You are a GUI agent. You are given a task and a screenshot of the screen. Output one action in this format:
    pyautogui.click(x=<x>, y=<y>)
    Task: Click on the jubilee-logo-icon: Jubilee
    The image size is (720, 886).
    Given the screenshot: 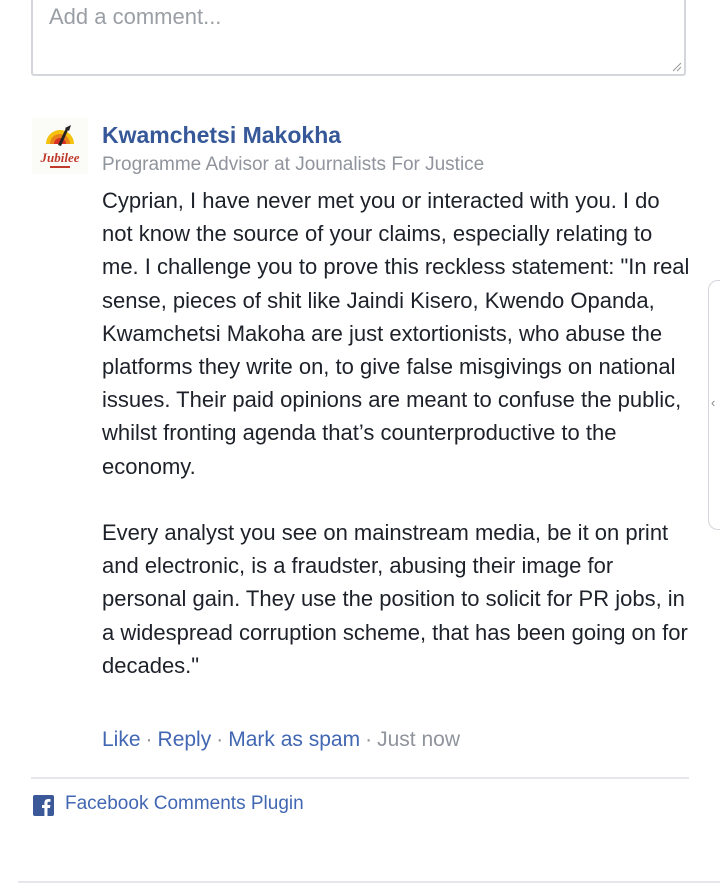 What is the action you would take?
    pyautogui.click(x=60, y=146)
    